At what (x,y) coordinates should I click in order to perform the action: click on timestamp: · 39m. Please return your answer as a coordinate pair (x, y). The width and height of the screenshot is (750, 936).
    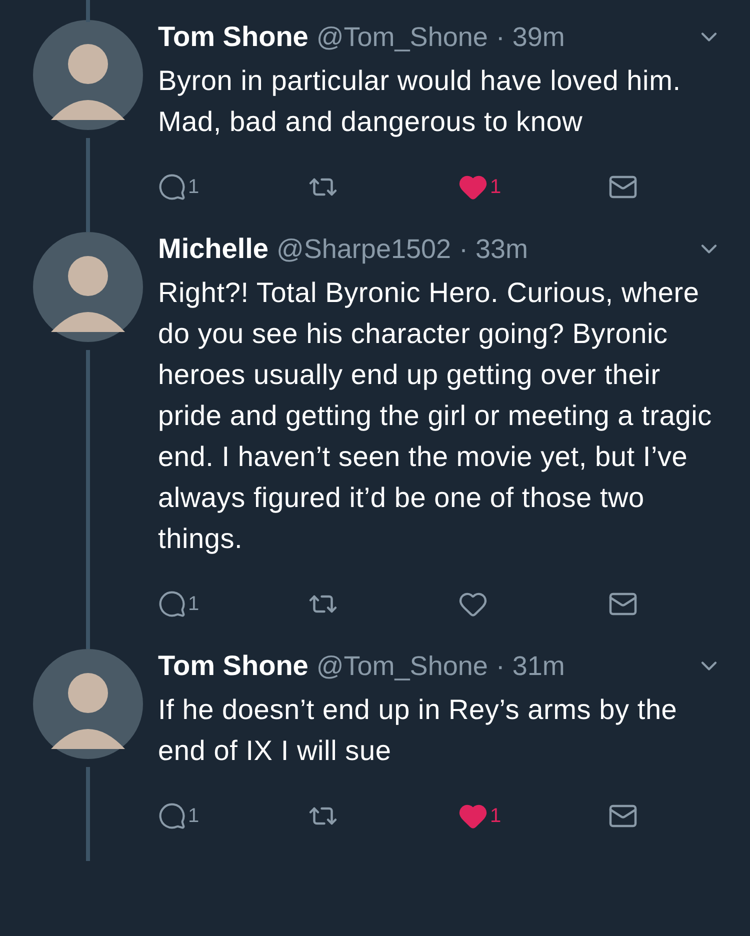
    Looking at the image, I should click on (530, 37).